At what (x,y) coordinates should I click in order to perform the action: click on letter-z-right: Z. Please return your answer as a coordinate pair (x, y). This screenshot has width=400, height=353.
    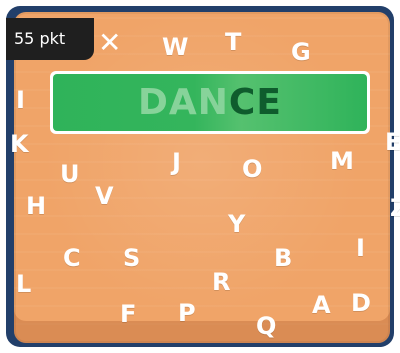
    Looking at the image, I should click on (395, 208).